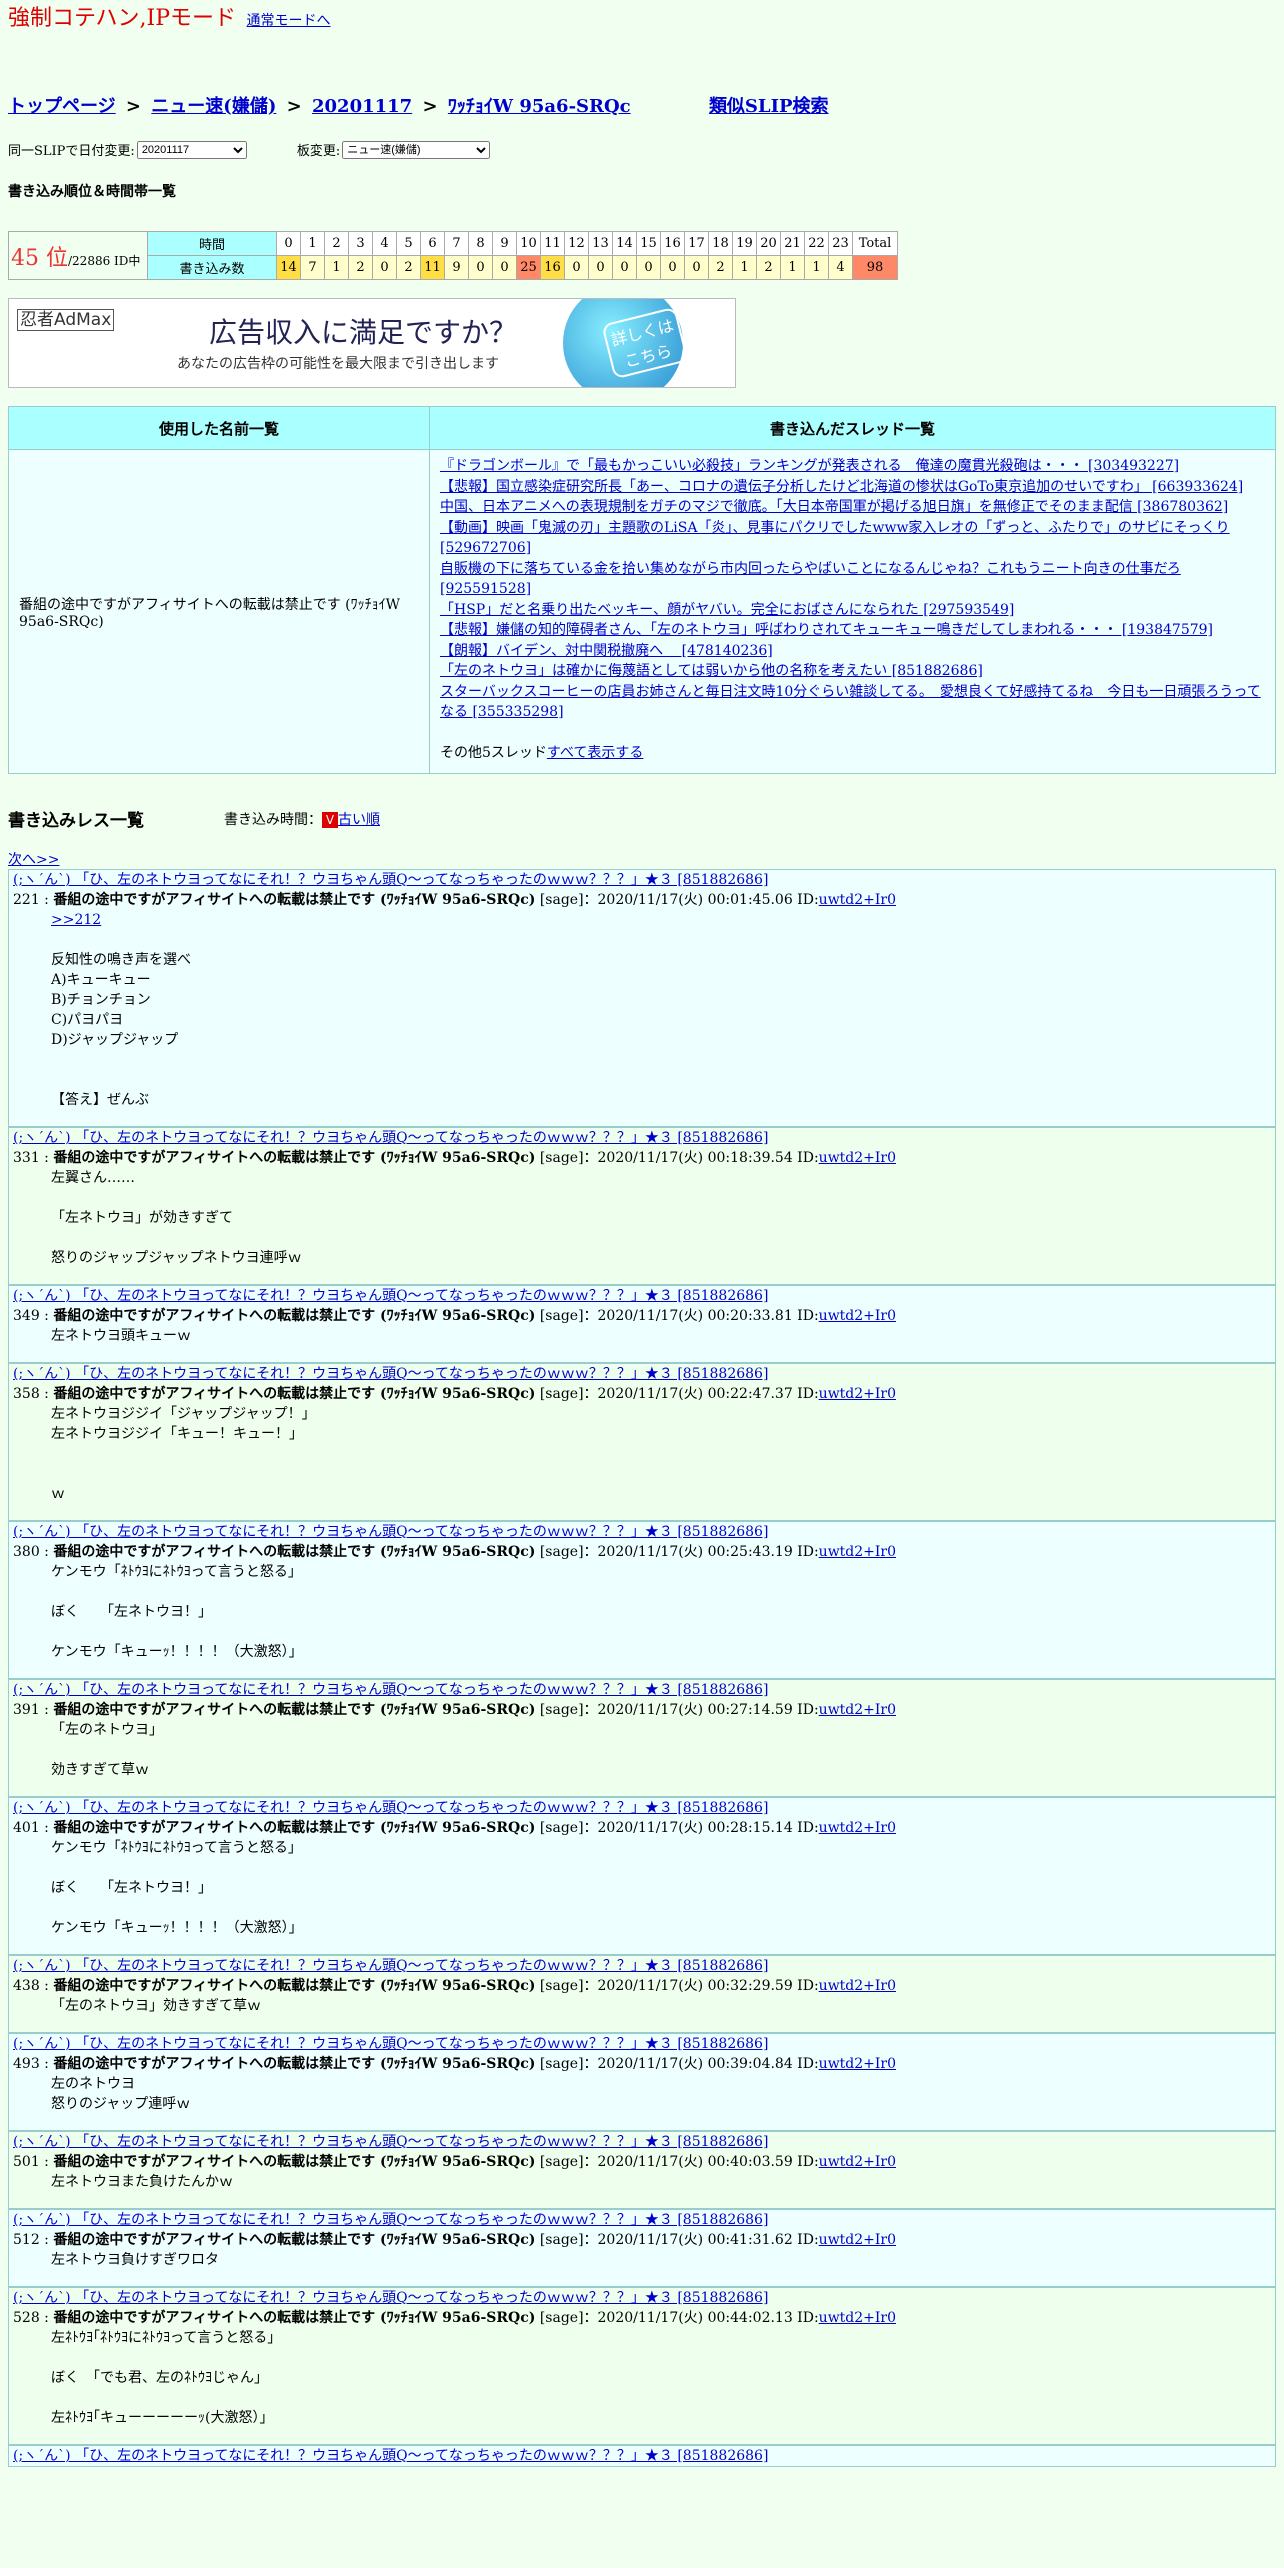  I want to click on posts-title: 書き込みレス一覧, so click(76, 821).